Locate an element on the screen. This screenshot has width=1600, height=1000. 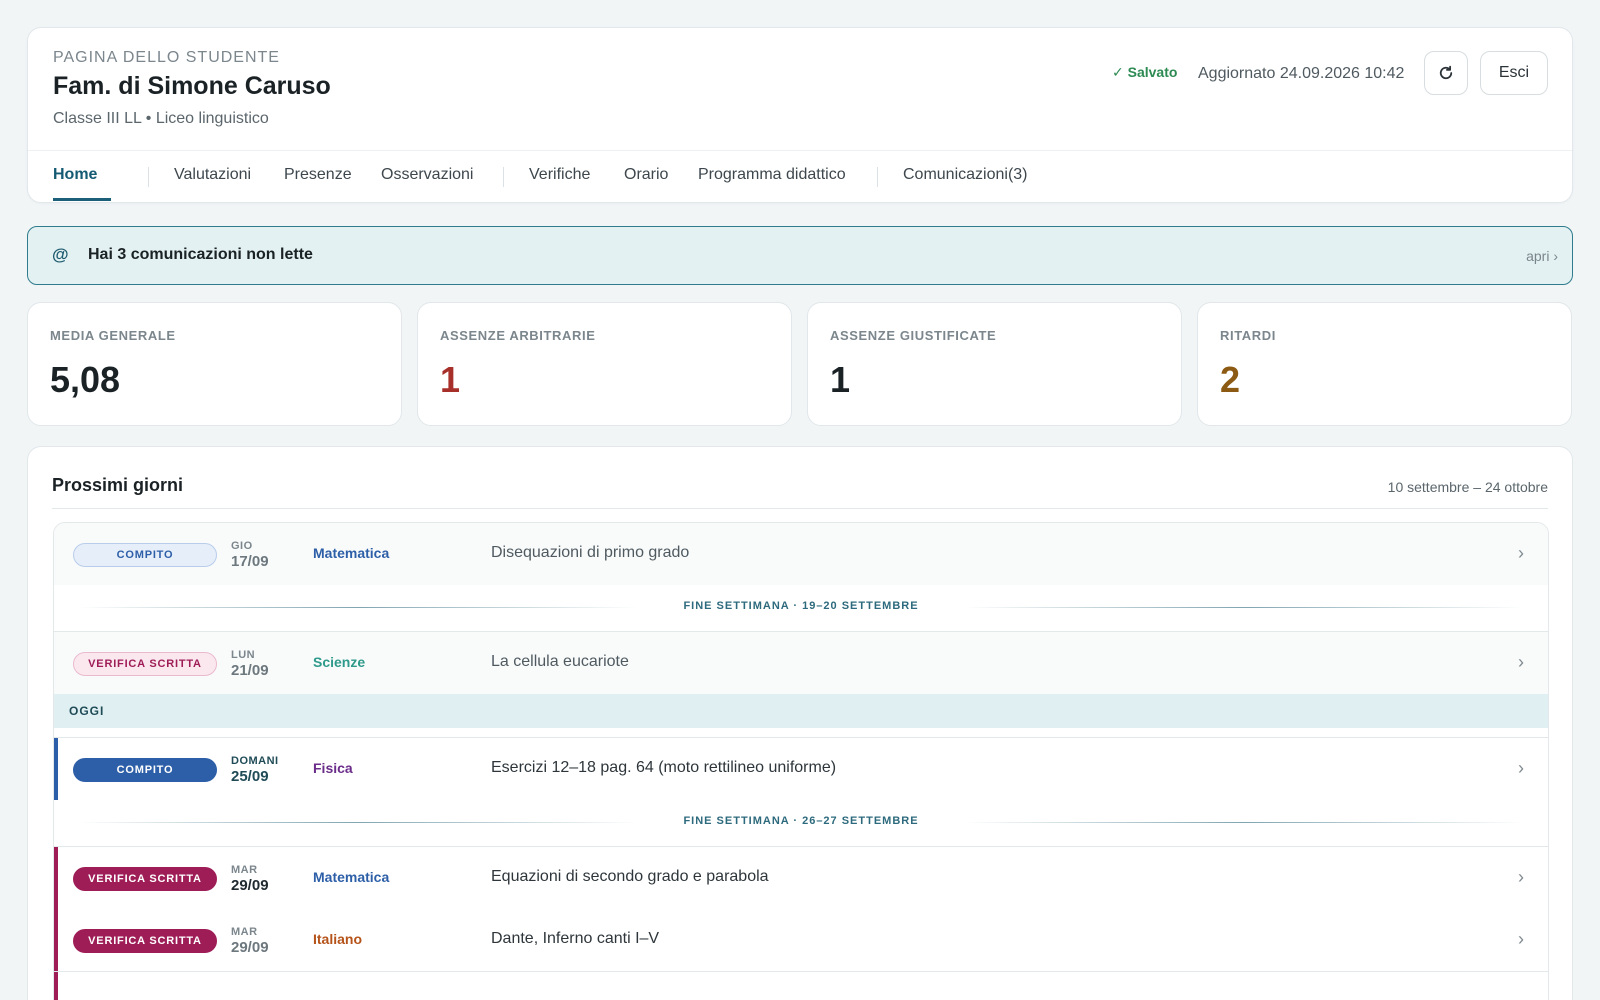
tab-home: Home is located at coordinates (82, 177).